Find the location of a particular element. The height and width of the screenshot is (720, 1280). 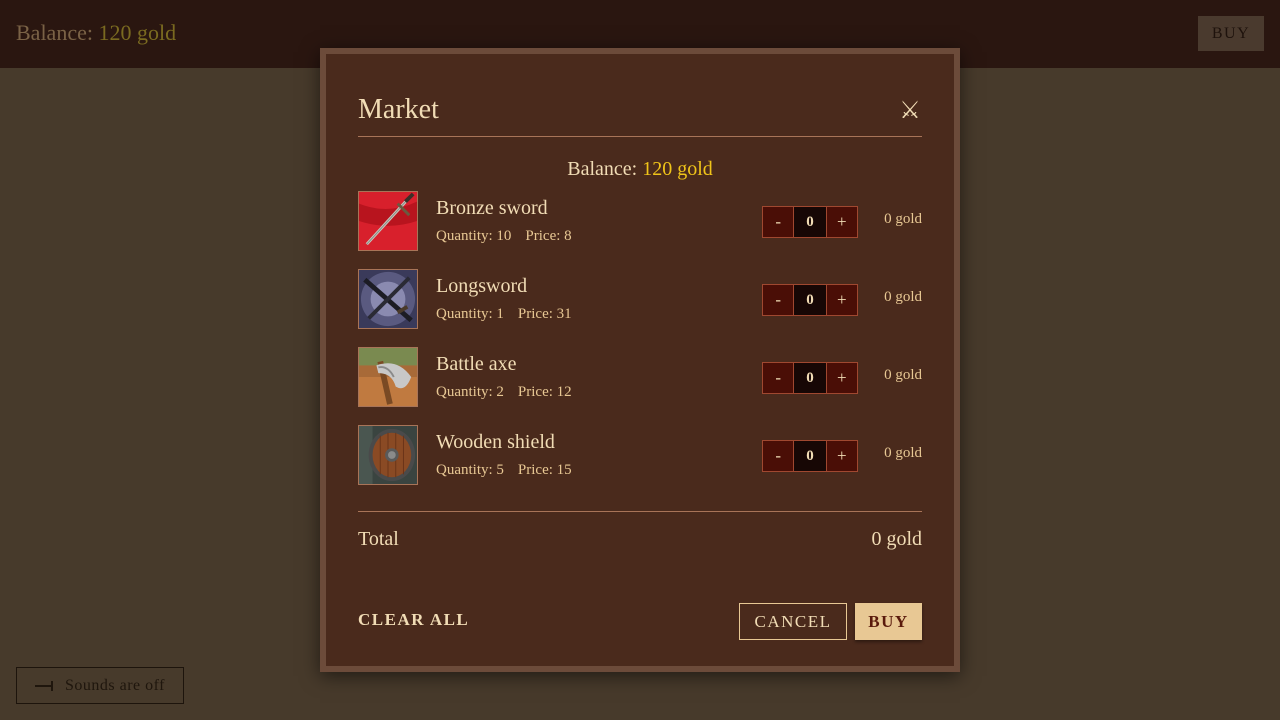

cancel-button: CANCEL is located at coordinates (793, 621).